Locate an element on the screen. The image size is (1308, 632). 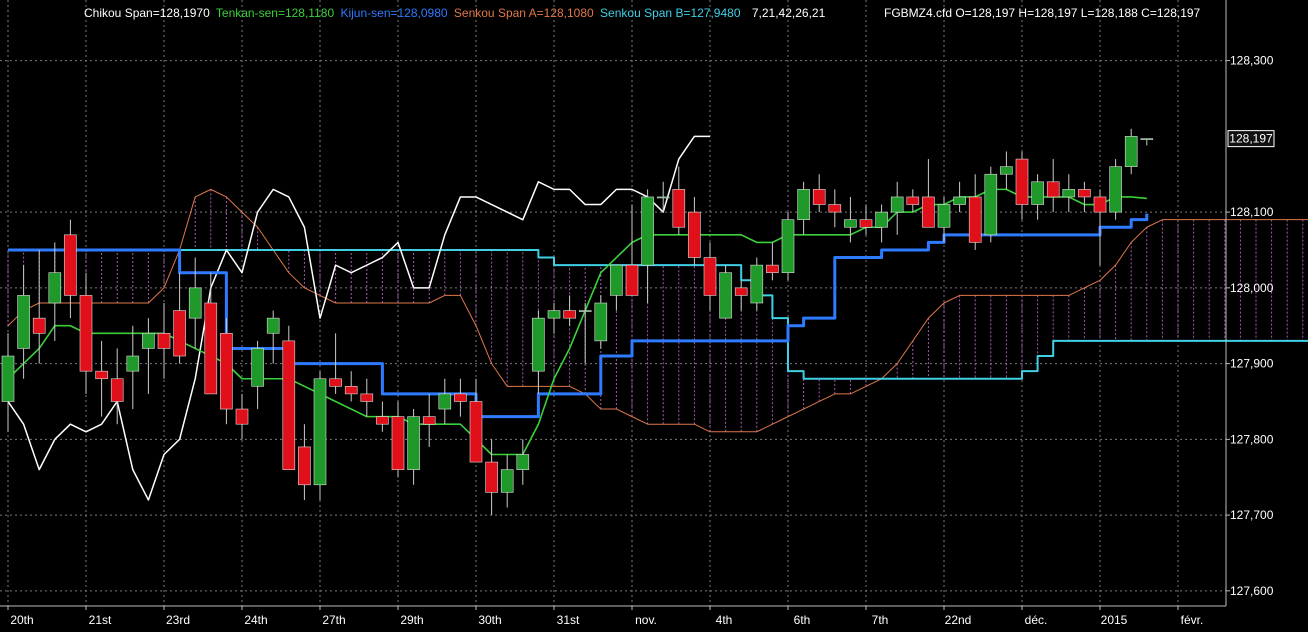
x-tick-label: 21st is located at coordinates (100, 620).